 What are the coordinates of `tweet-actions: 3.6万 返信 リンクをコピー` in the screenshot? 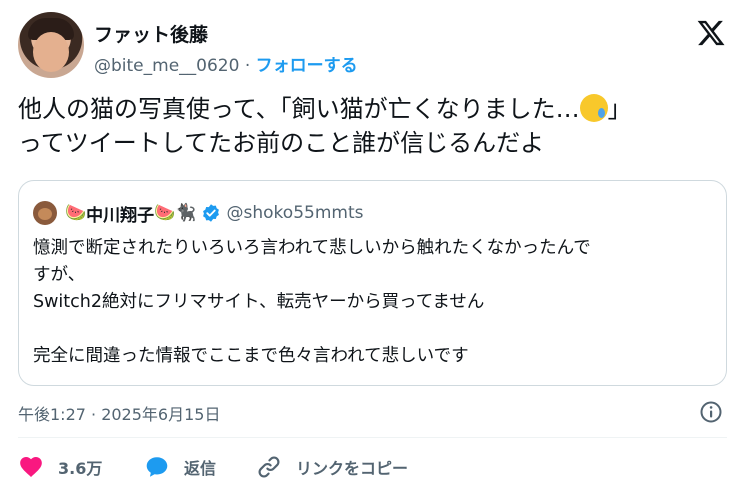 It's located at (372, 467).